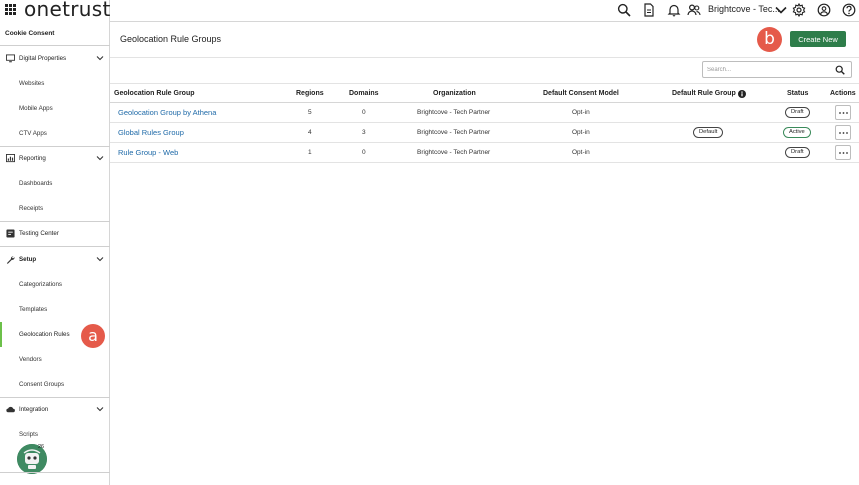 The height and width of the screenshot is (485, 859). I want to click on column-header-regions: Regions, so click(310, 93).